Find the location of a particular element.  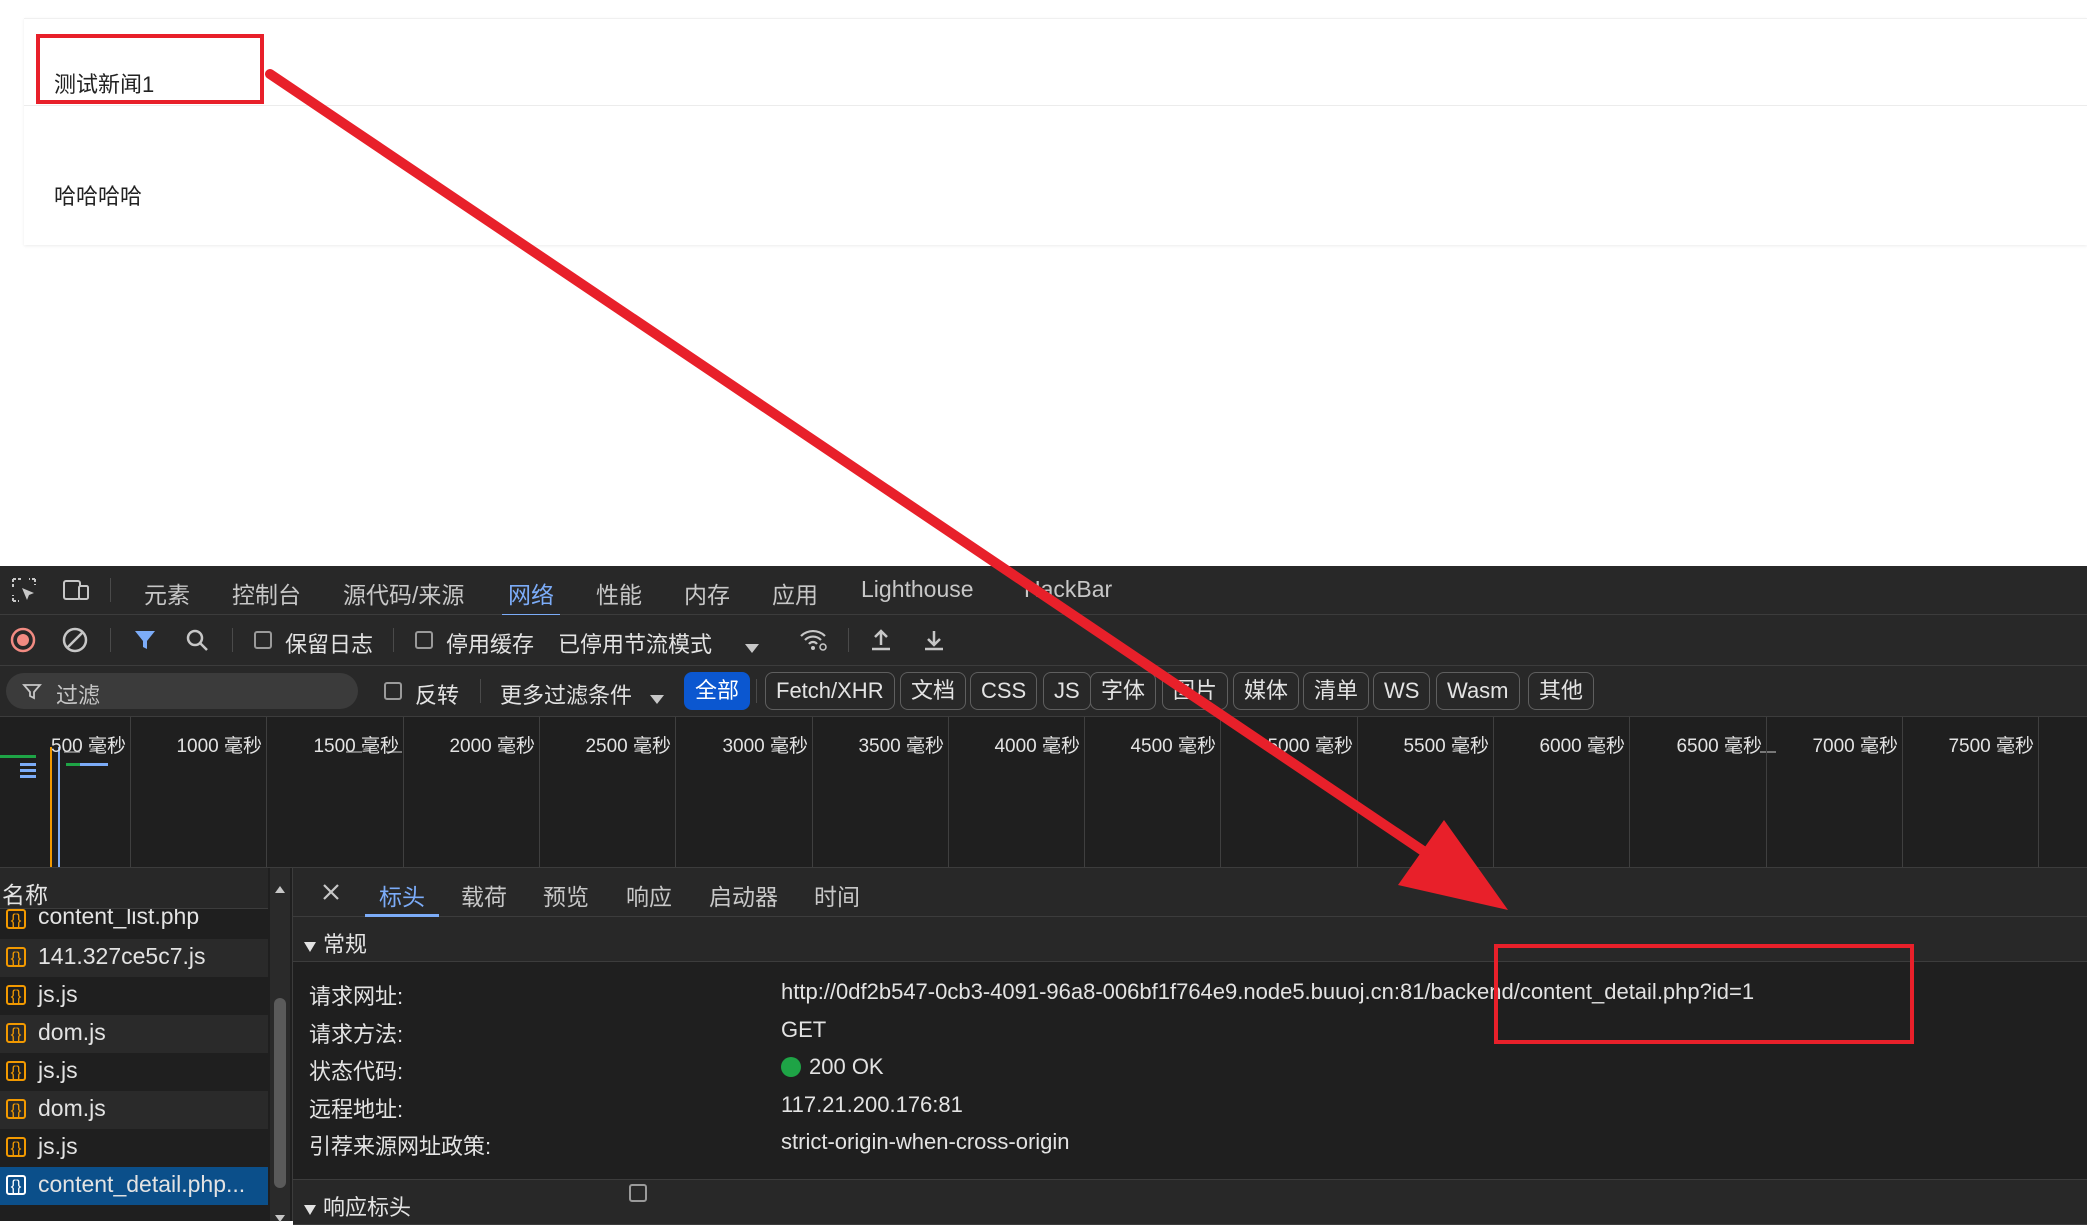

timeline-tick-label: 6500 毫秒 is located at coordinates (1719, 746).